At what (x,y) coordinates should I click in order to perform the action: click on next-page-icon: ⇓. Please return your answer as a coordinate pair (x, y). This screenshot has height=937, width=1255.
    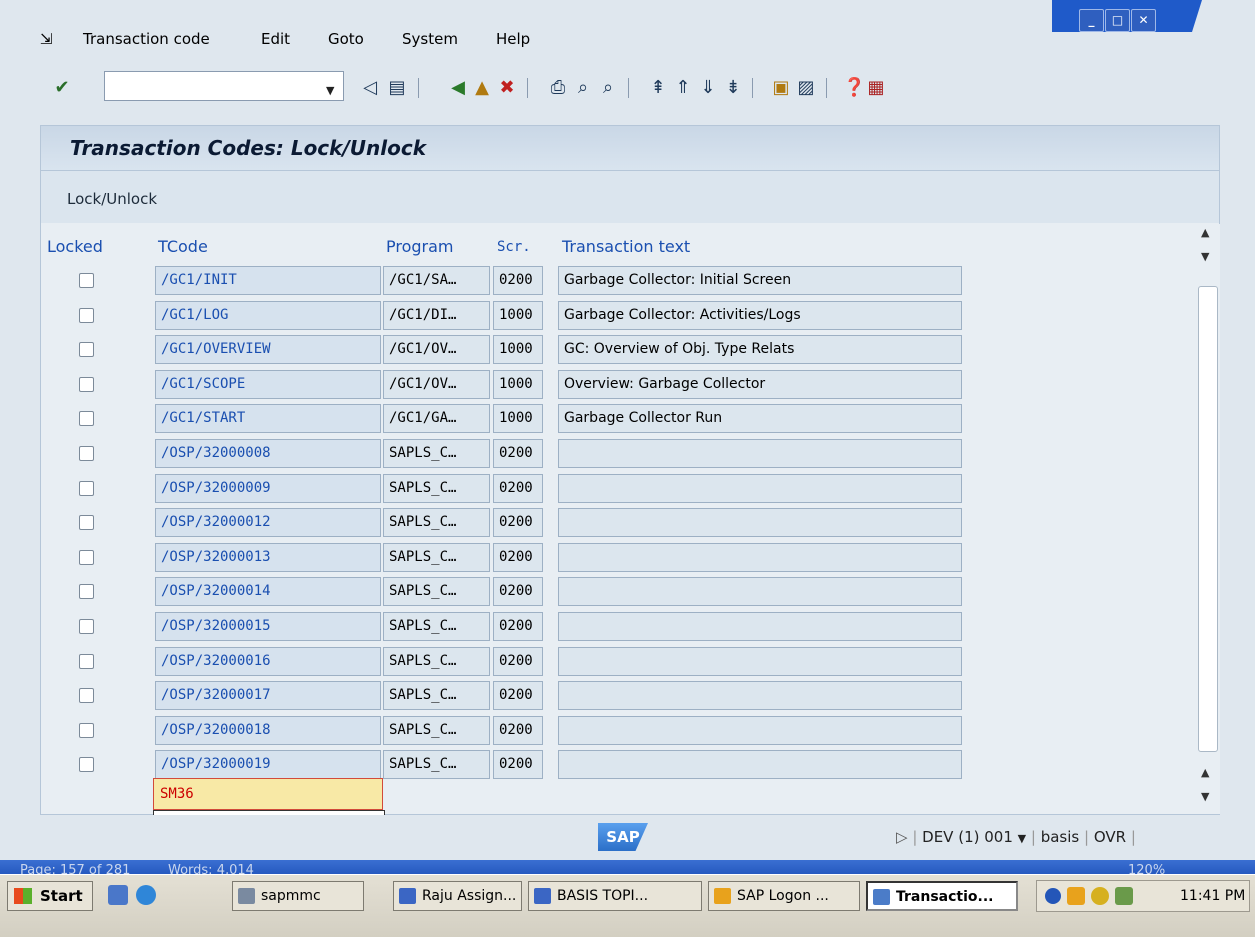
    Looking at the image, I should click on (708, 88).